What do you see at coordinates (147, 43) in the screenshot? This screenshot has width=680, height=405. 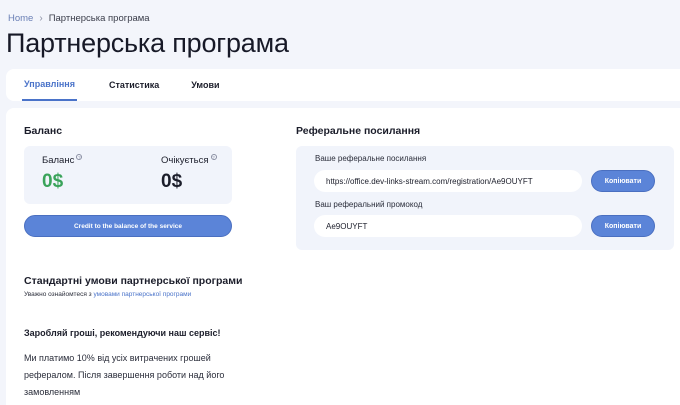 I see `page-title: Партнерська програма` at bounding box center [147, 43].